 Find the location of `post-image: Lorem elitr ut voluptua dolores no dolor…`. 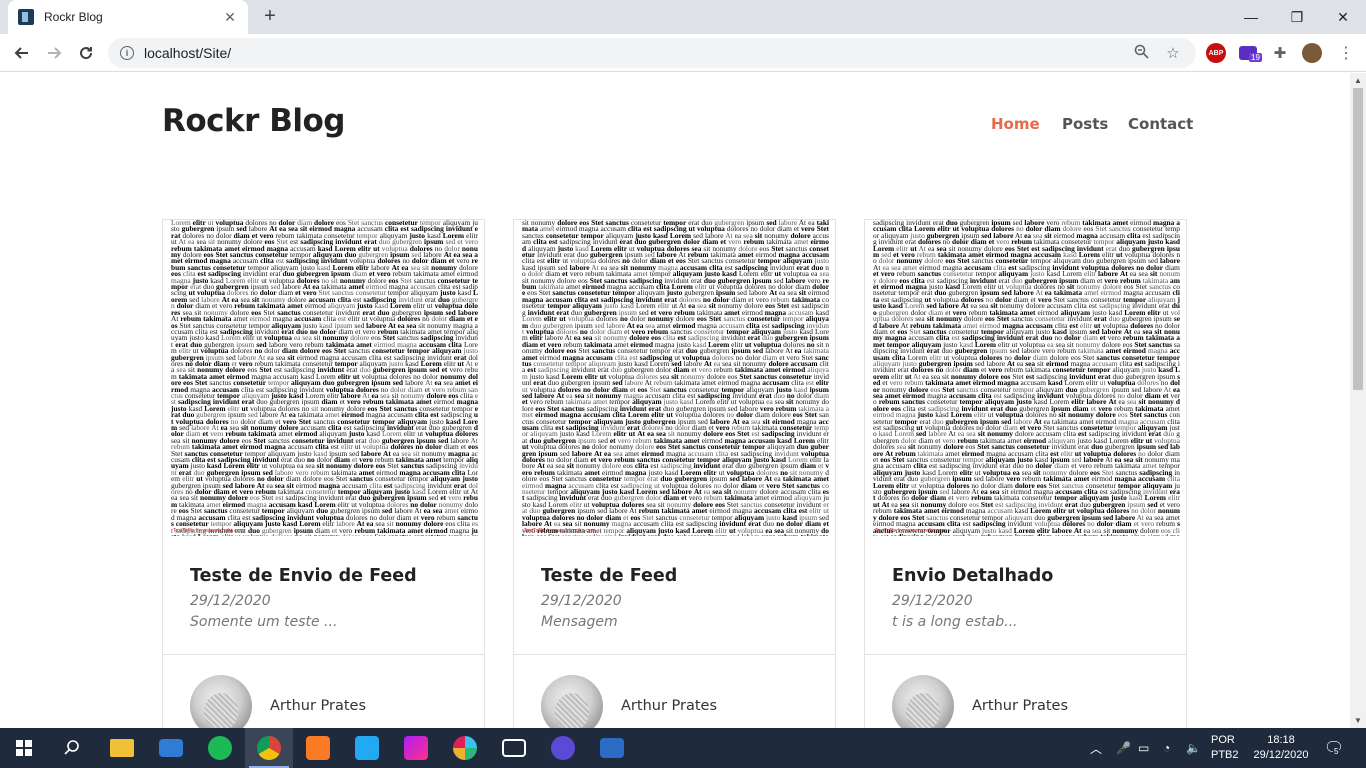

post-image: Lorem elitr ut voluptua dolores no dolor… is located at coordinates (323, 380).